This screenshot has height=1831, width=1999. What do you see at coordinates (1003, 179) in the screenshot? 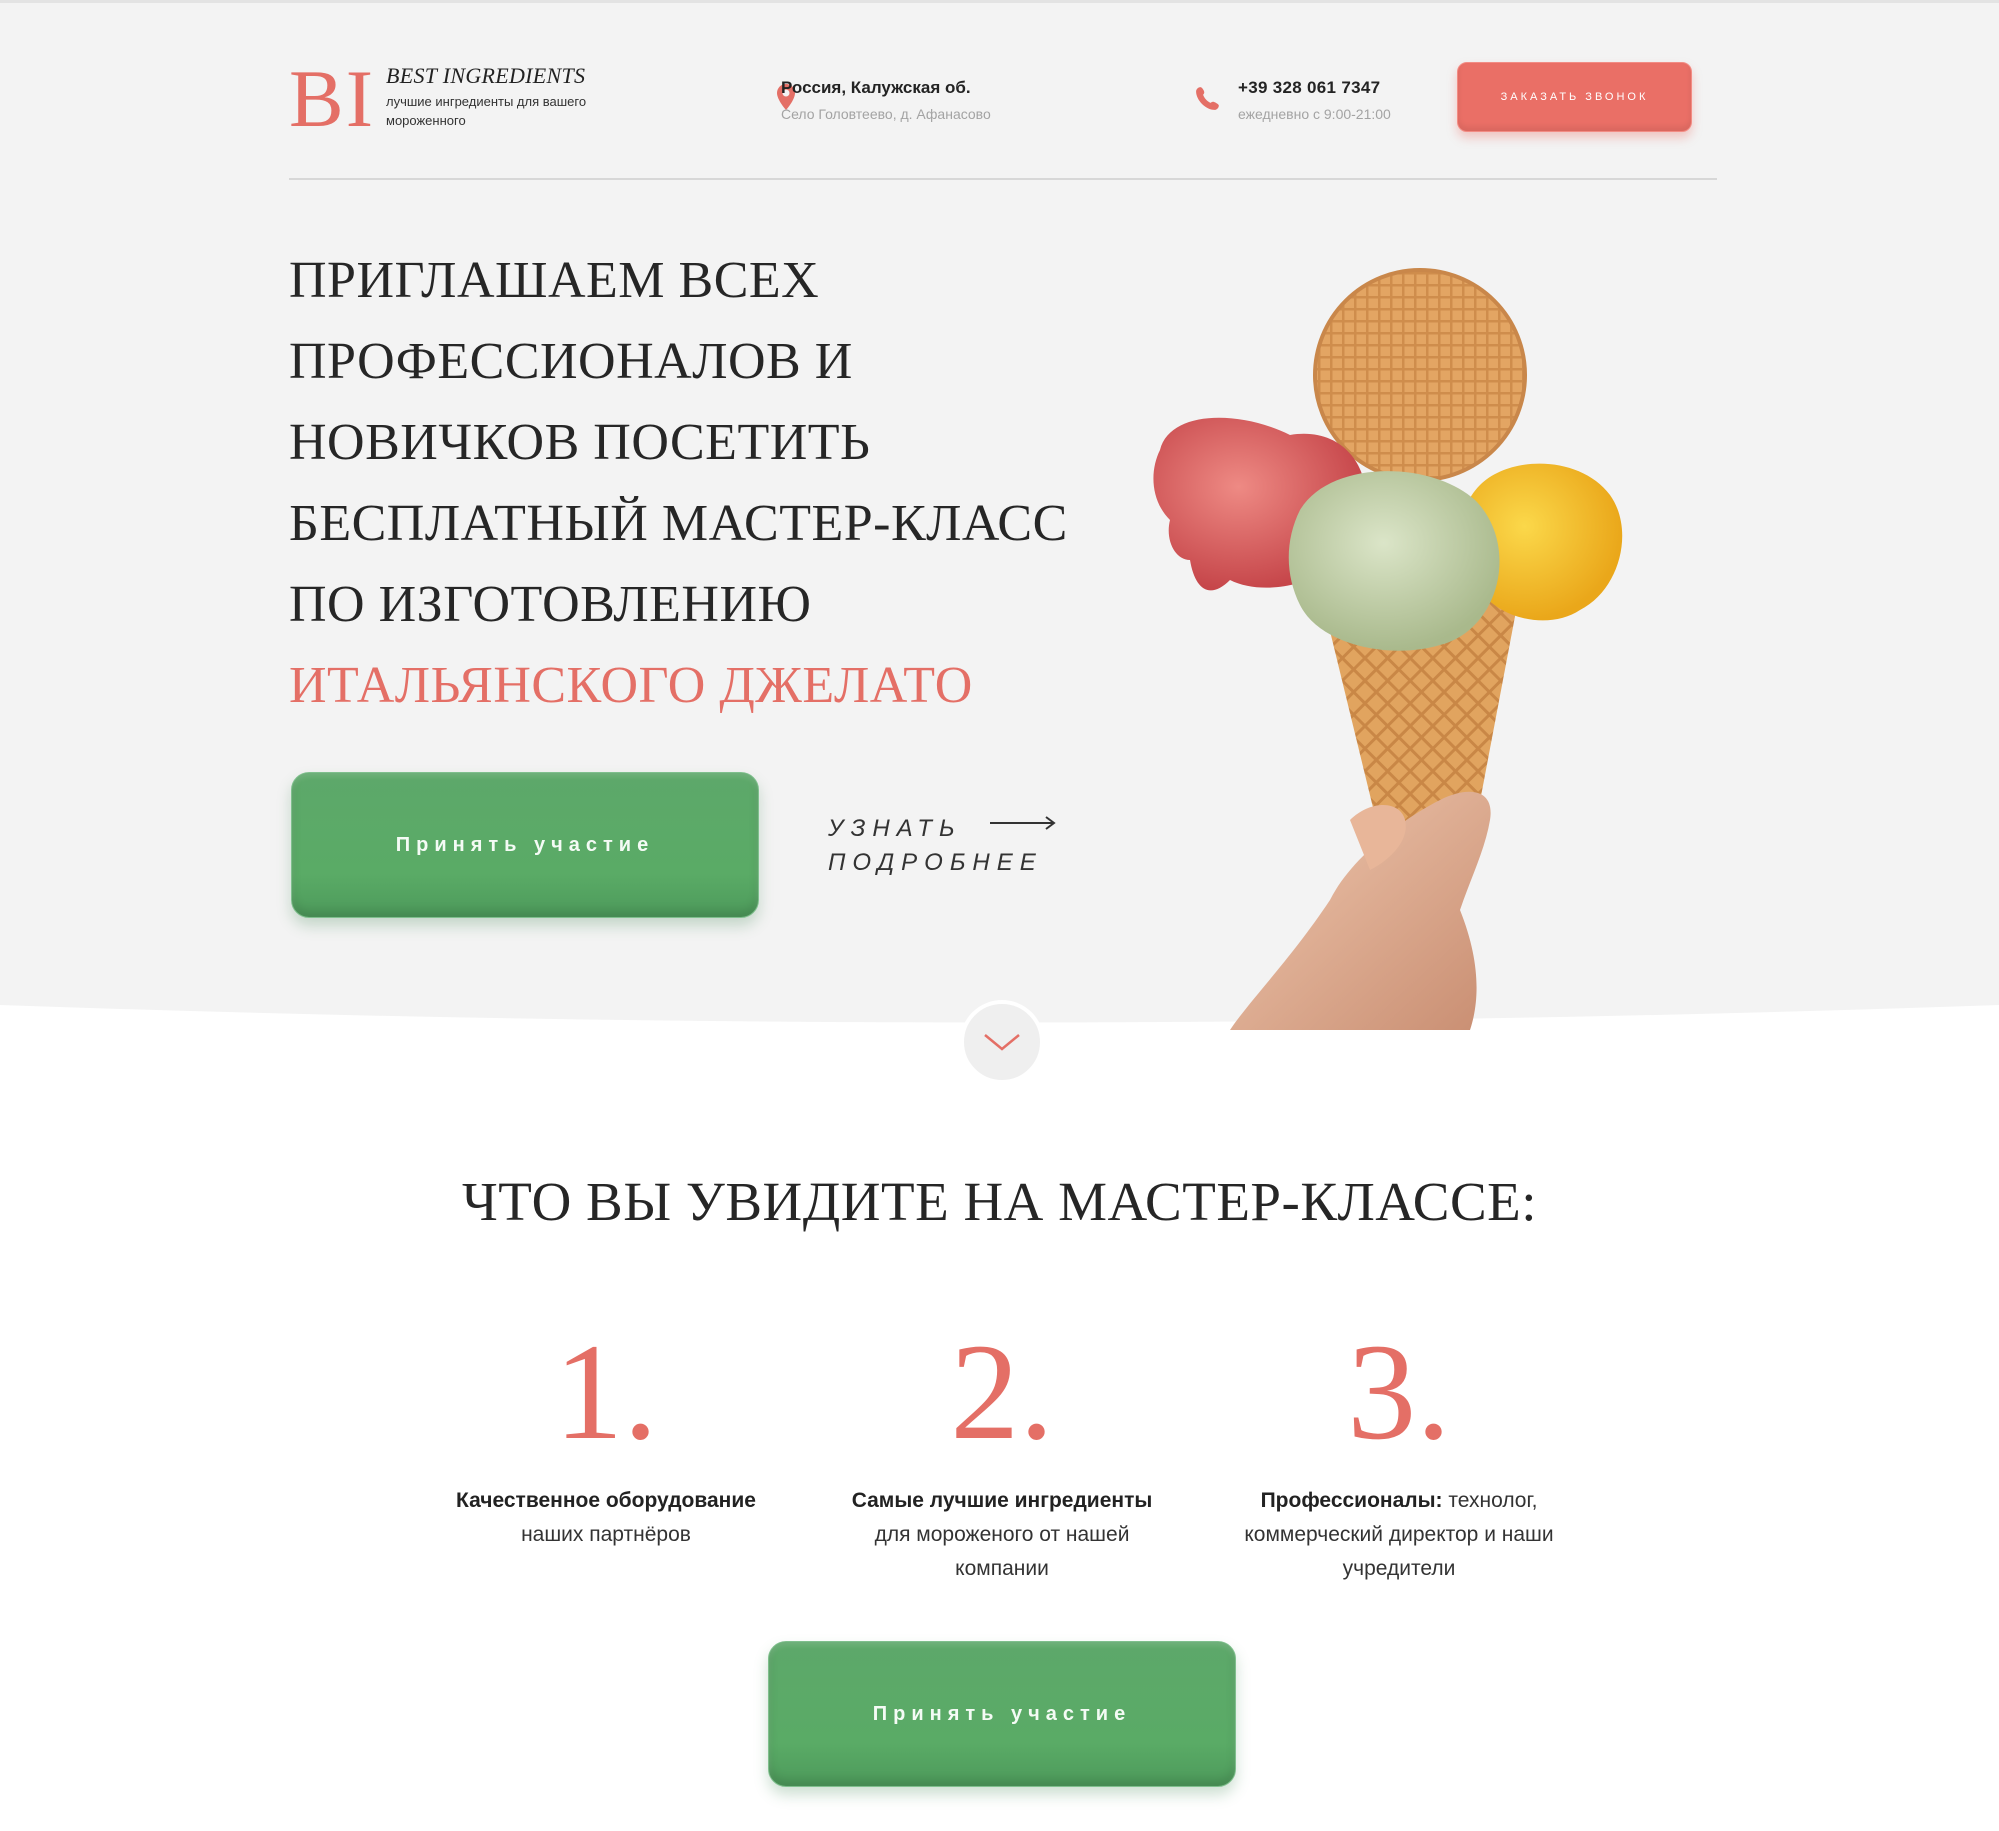
I see `header-divider` at bounding box center [1003, 179].